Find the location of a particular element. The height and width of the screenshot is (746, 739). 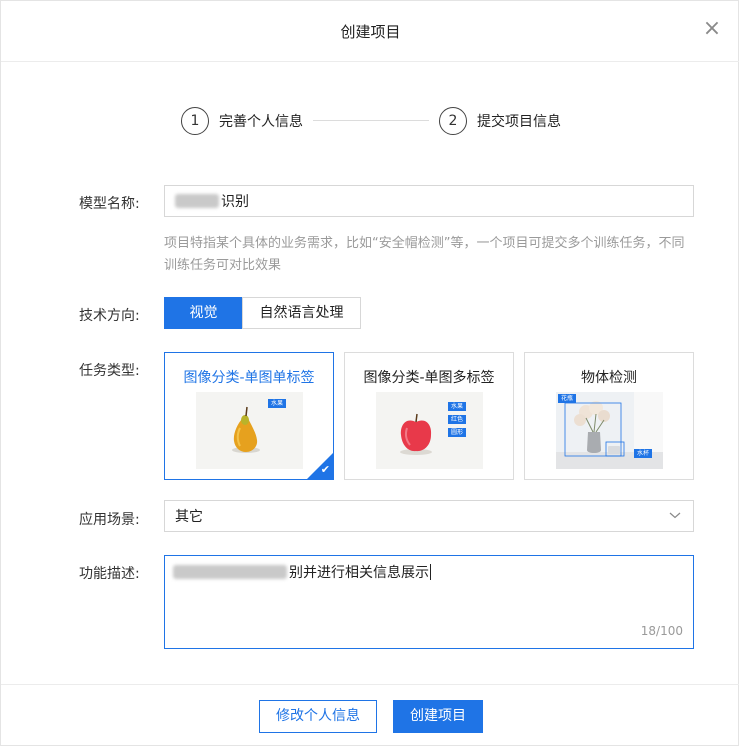

description-text: 别并进行相关信息展示 is located at coordinates (429, 572).